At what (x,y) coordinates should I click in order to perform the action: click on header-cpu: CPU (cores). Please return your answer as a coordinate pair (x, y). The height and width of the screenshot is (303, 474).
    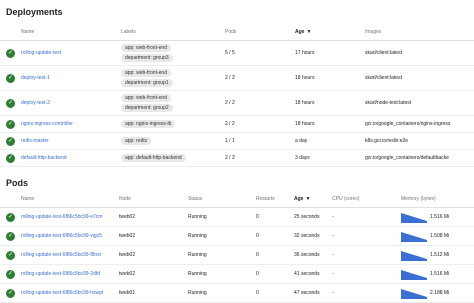
    Looking at the image, I should click on (346, 198).